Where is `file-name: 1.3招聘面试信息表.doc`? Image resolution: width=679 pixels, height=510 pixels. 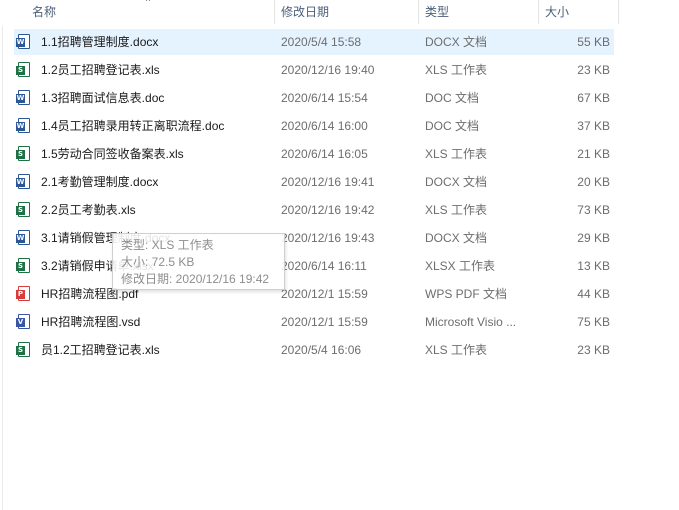 file-name: 1.3招聘面试信息表.doc is located at coordinates (103, 98).